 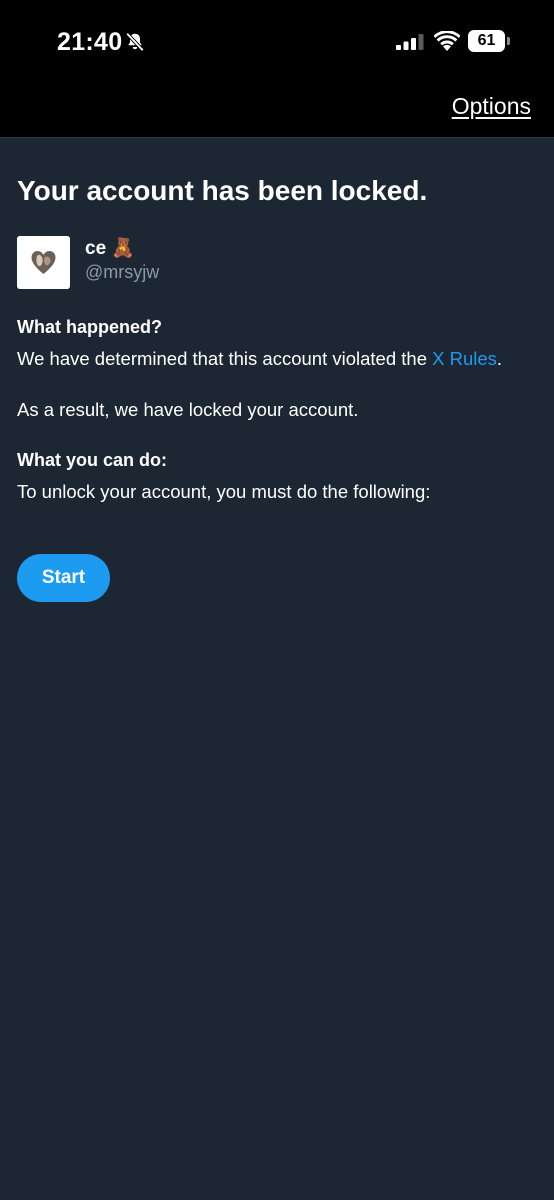 I want to click on x-rules-link: X Rules, so click(x=464, y=358).